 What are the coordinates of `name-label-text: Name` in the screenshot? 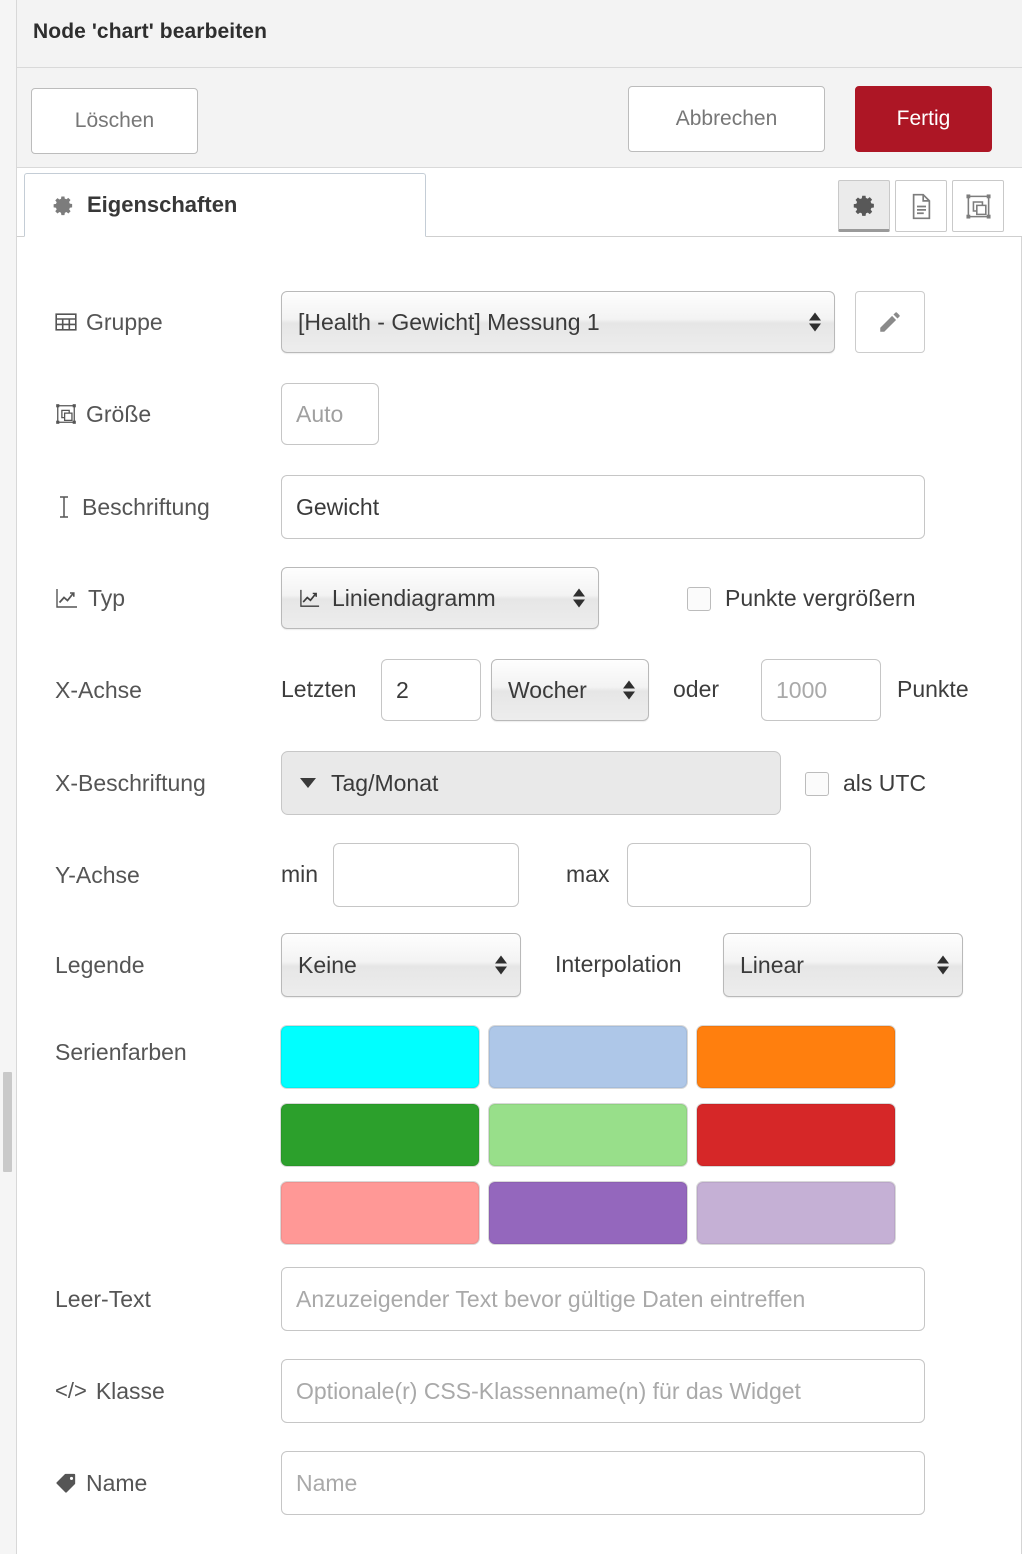 It's located at (117, 1482).